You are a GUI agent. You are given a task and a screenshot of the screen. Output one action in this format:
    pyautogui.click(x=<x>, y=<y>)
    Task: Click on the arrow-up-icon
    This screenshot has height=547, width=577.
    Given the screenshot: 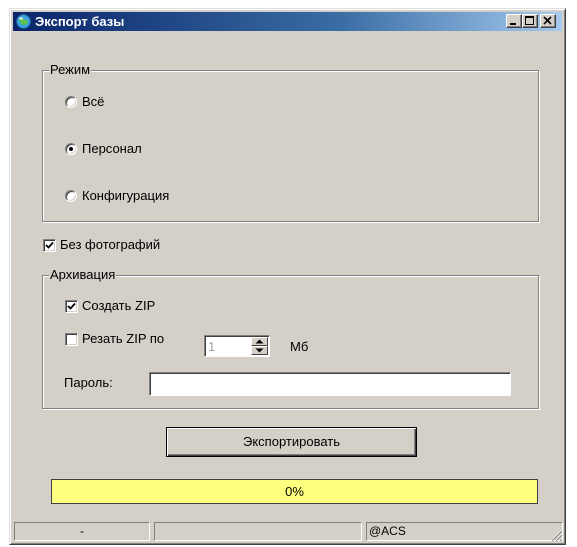 What is the action you would take?
    pyautogui.click(x=259, y=341)
    